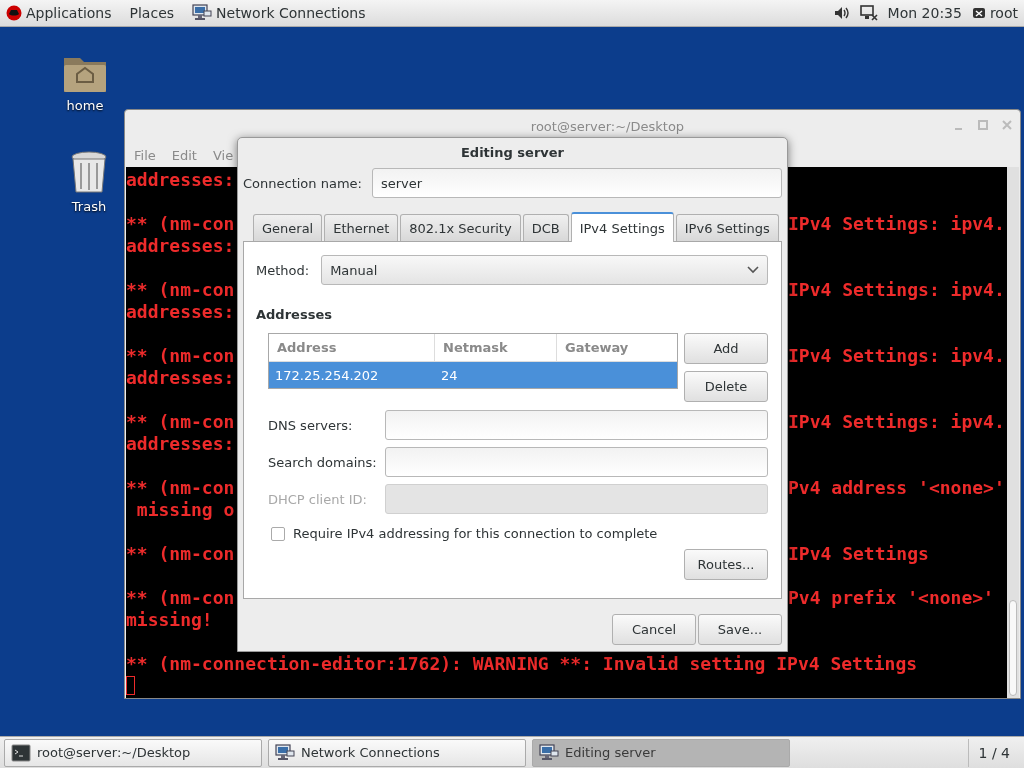 Image resolution: width=1024 pixels, height=768 pixels. I want to click on user-menu: root, so click(1003, 13).